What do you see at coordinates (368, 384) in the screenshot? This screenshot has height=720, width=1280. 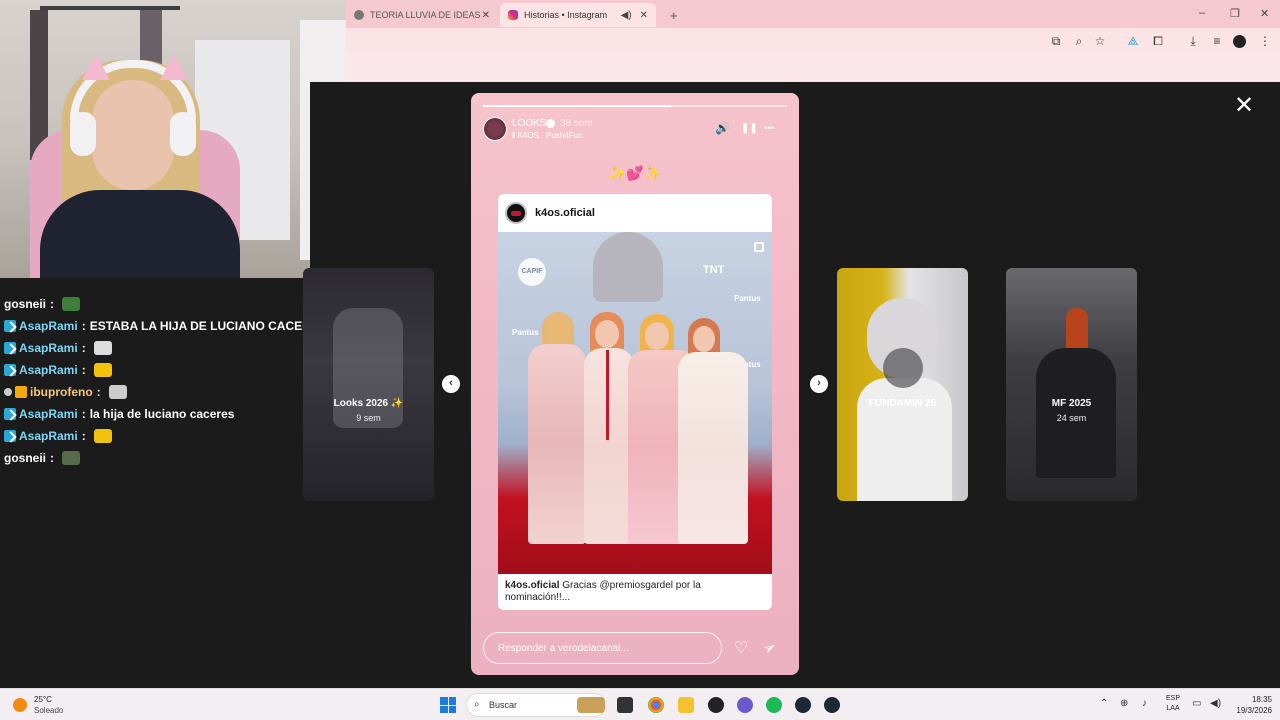 I see `story-preview-looks-2026: Looks 2026 ✨ 9 sem` at bounding box center [368, 384].